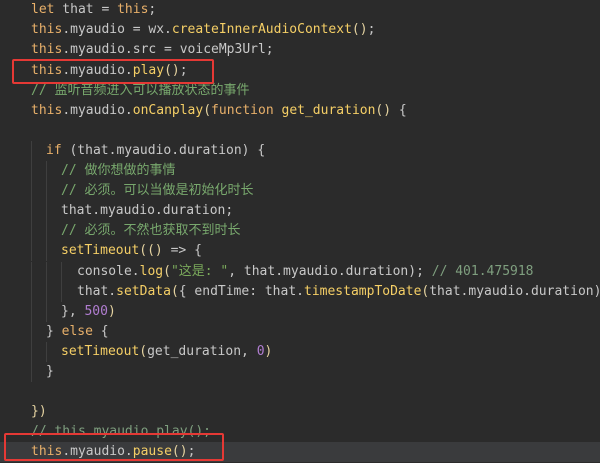 This screenshot has height=463, width=600. Describe the element at coordinates (109, 71) in the screenshot. I see `code-text: this.myaudio.play();` at that location.